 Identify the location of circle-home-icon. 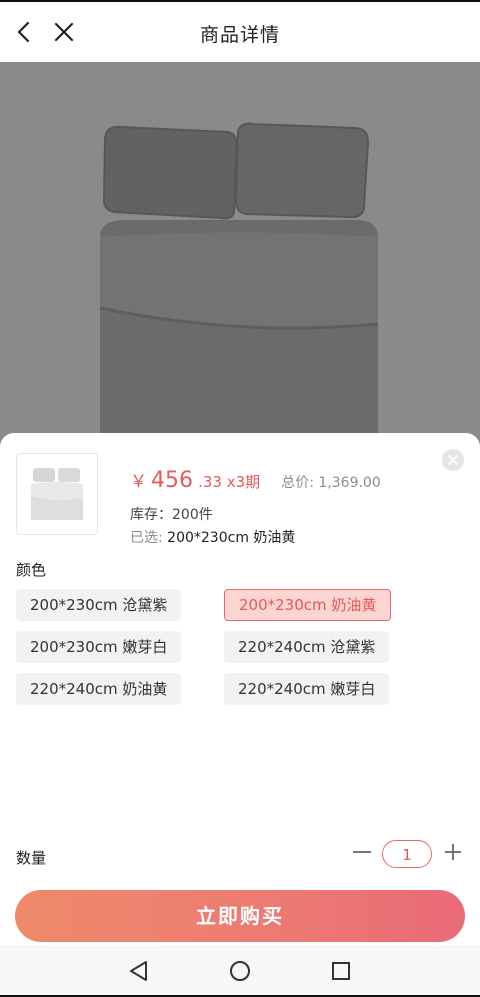
(240, 971).